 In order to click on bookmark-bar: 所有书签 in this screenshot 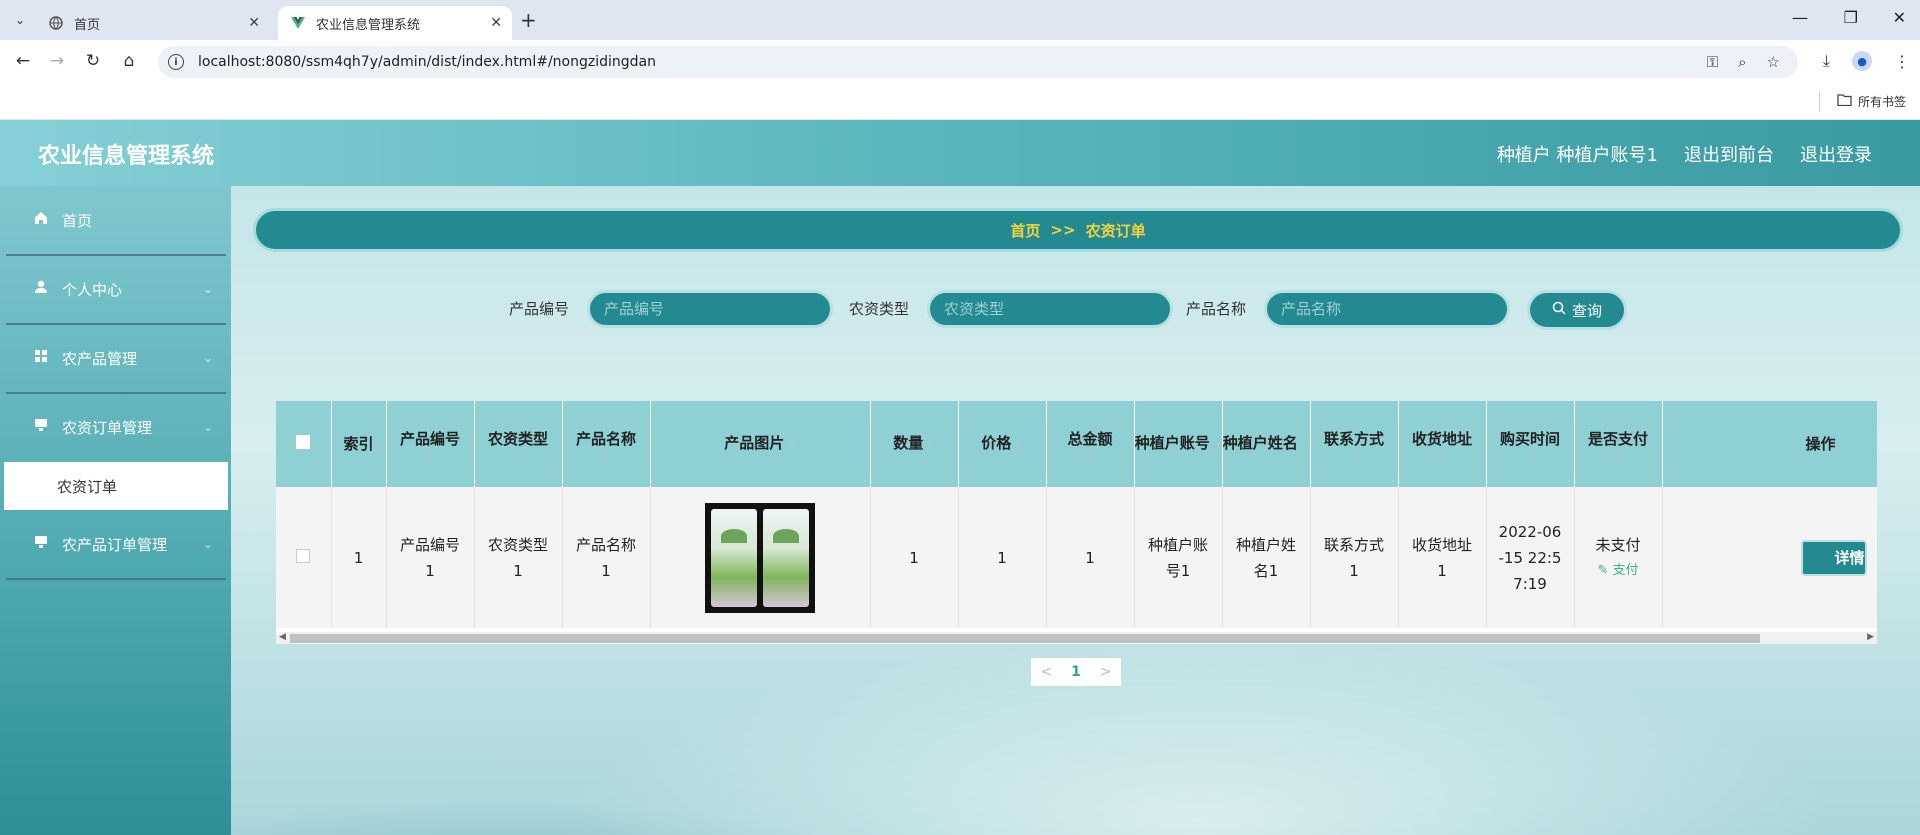, I will do `click(960, 102)`.